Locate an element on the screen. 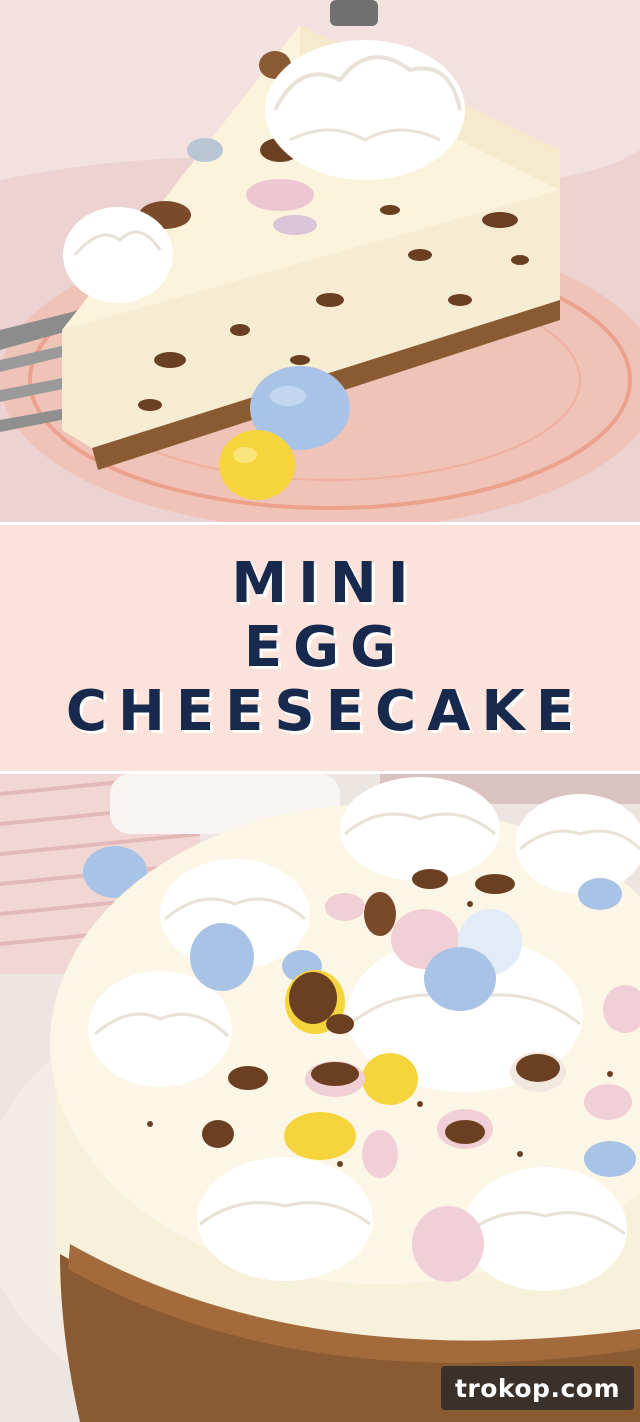 The width and height of the screenshot is (640, 1422). watermark: trokop.com is located at coordinates (537, 1388).